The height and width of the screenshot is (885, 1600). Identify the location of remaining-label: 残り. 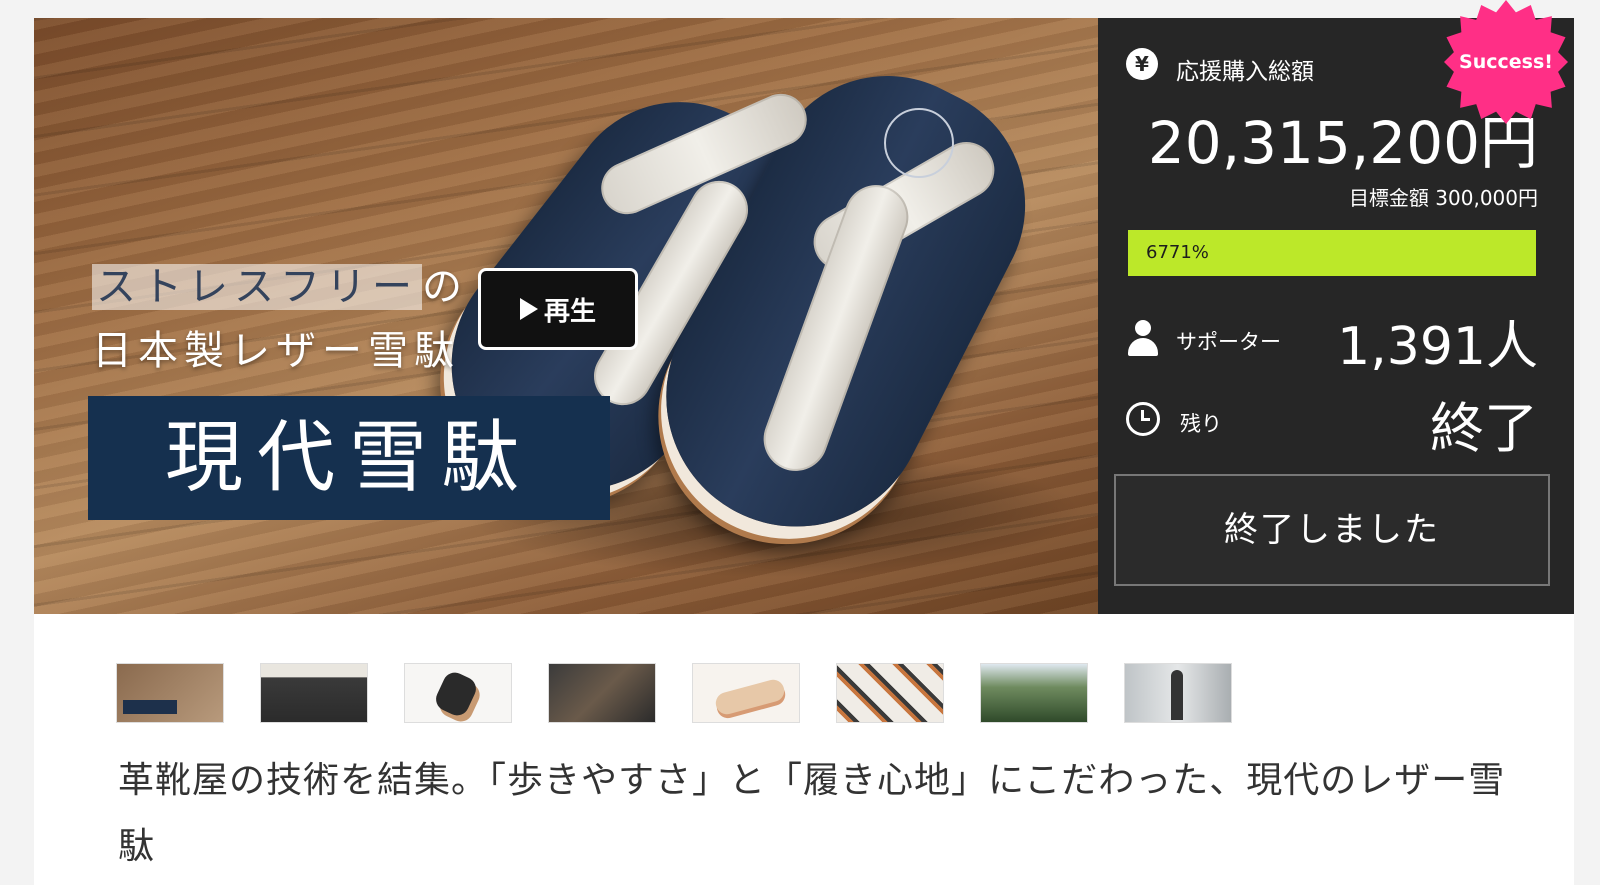
(1201, 424).